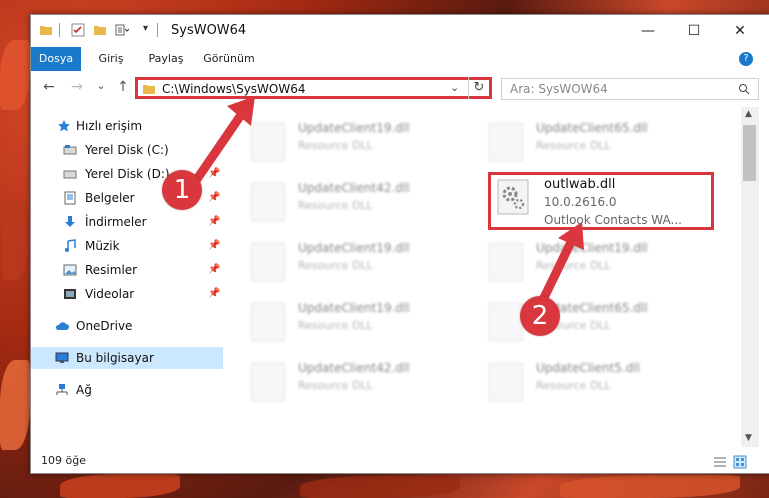 Image resolution: width=769 pixels, height=498 pixels. I want to click on search-icon, so click(744, 89).